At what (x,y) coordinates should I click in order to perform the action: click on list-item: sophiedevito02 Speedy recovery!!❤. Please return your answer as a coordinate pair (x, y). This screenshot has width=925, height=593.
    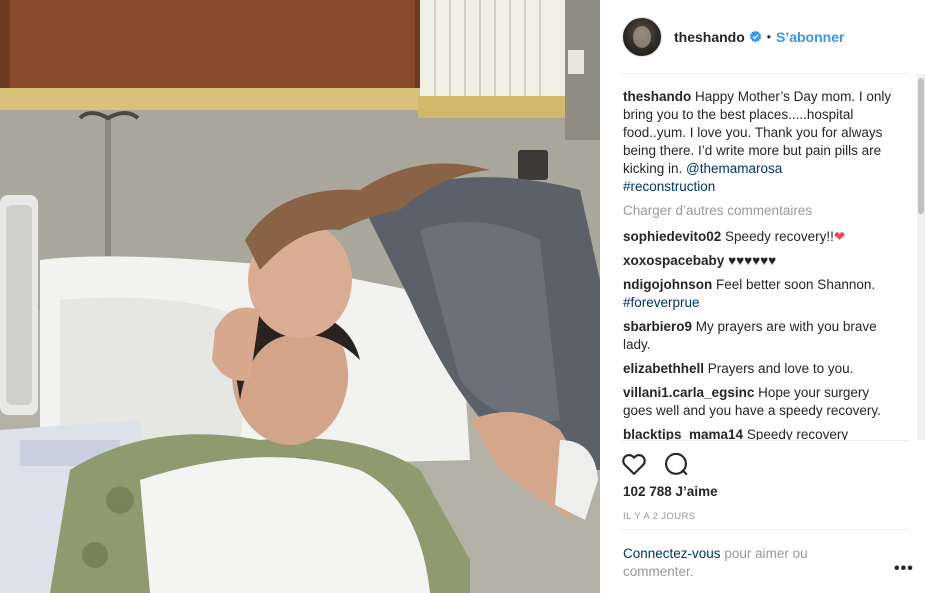
    Looking at the image, I should click on (759, 237).